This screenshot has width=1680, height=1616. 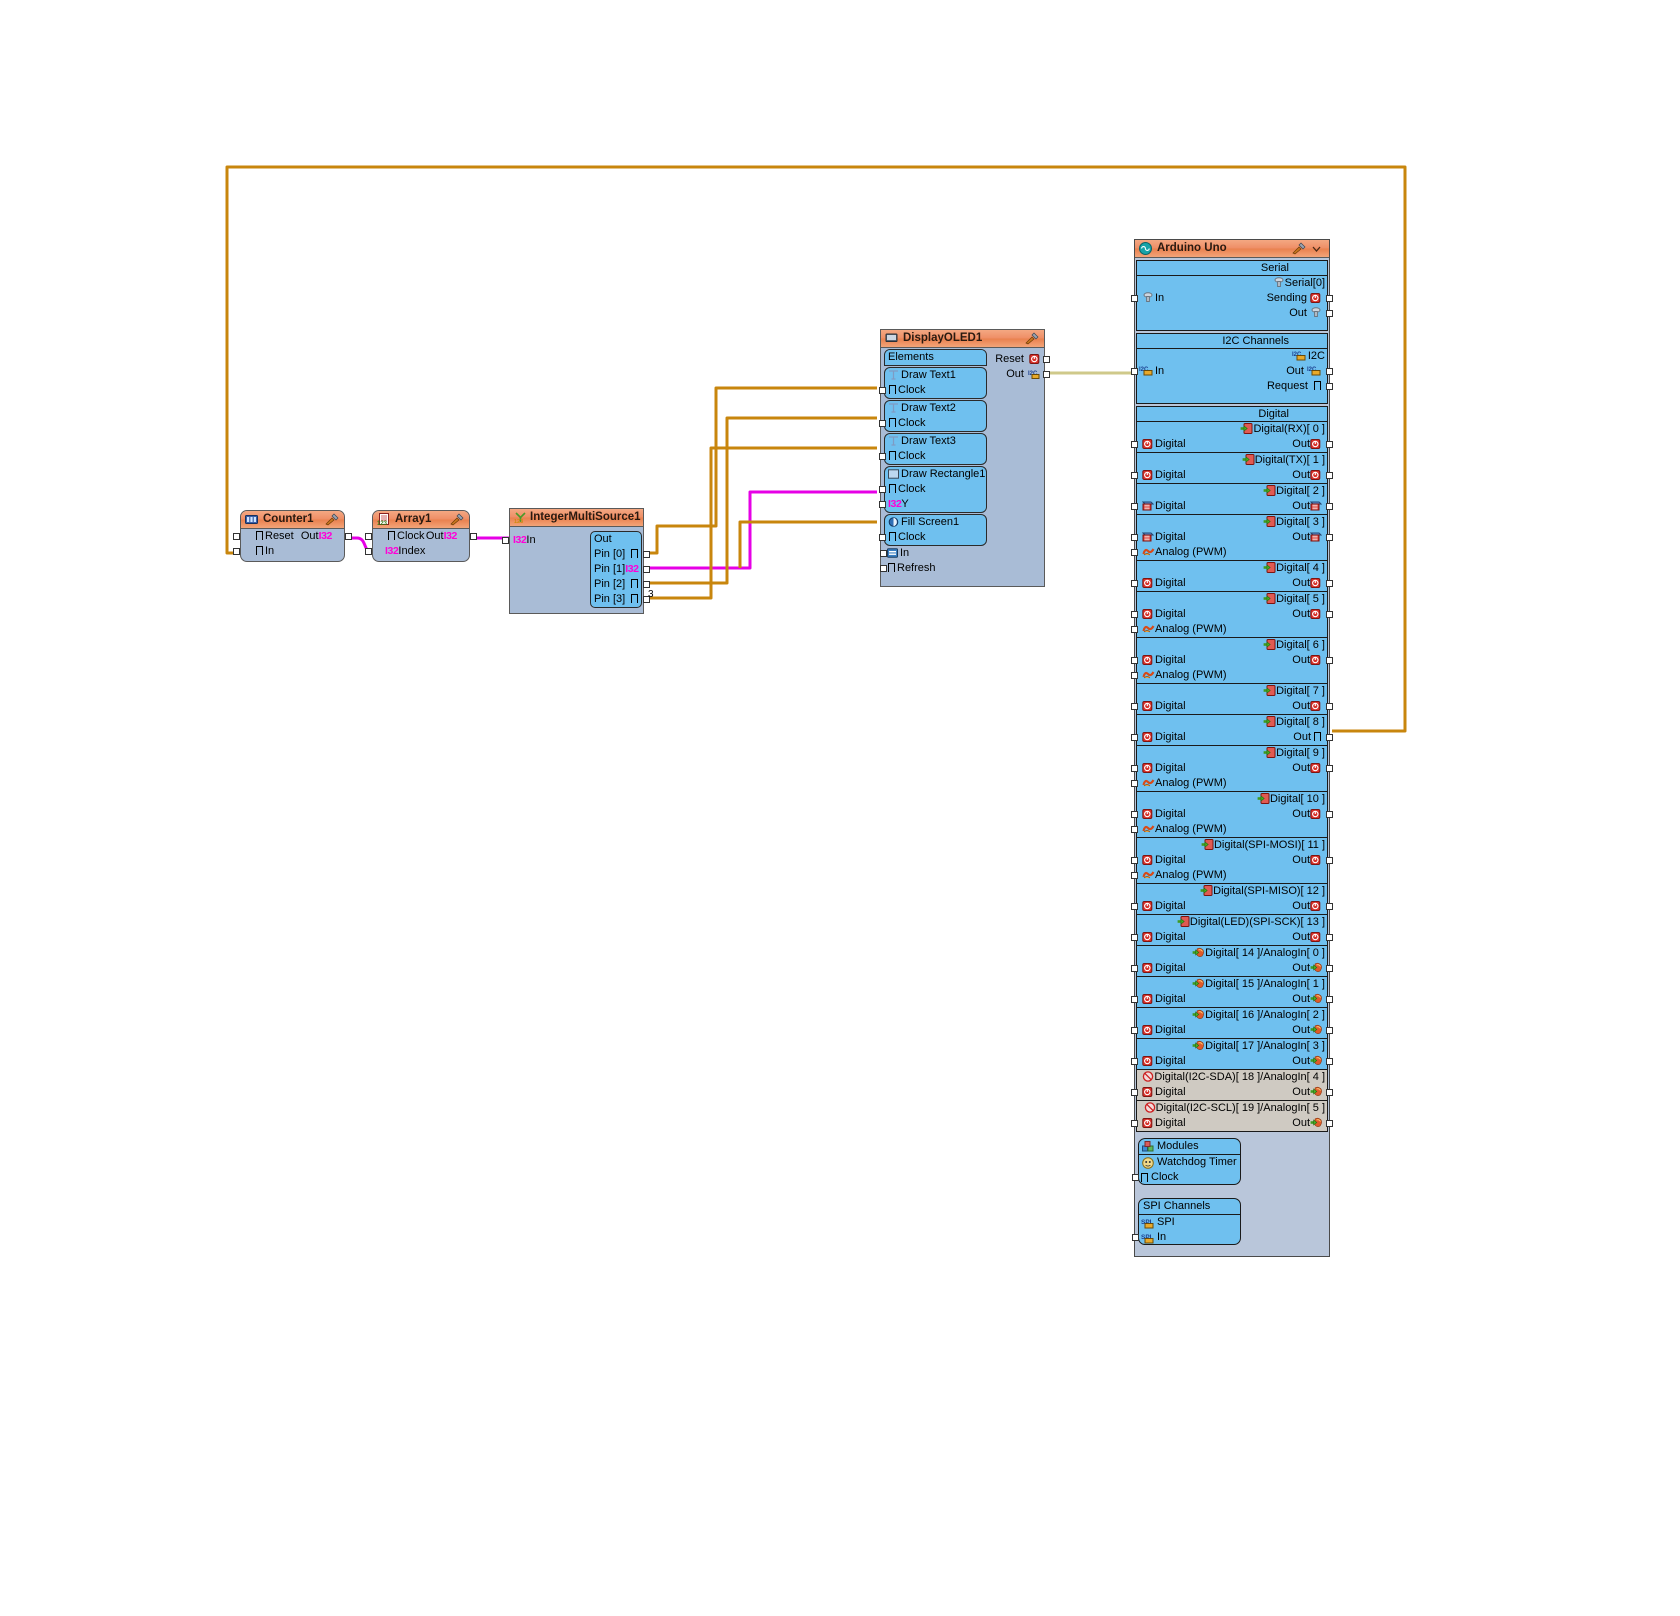 I want to click on arduino-digital-group: Digital[ 17 ]/AnalogIn[ 3 ] Digital Out, so click(x=1232, y=1054).